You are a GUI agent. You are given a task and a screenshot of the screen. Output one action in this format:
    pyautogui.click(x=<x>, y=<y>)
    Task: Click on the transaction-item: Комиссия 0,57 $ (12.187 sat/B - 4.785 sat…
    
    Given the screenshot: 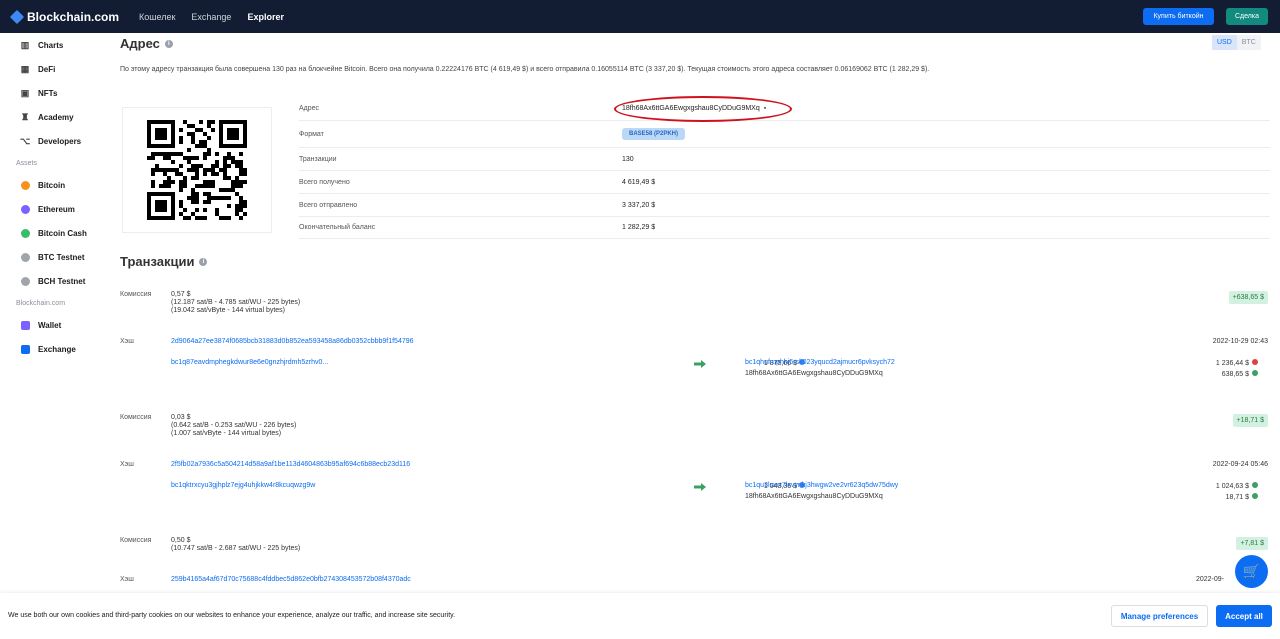 What is the action you would take?
    pyautogui.click(x=695, y=341)
    